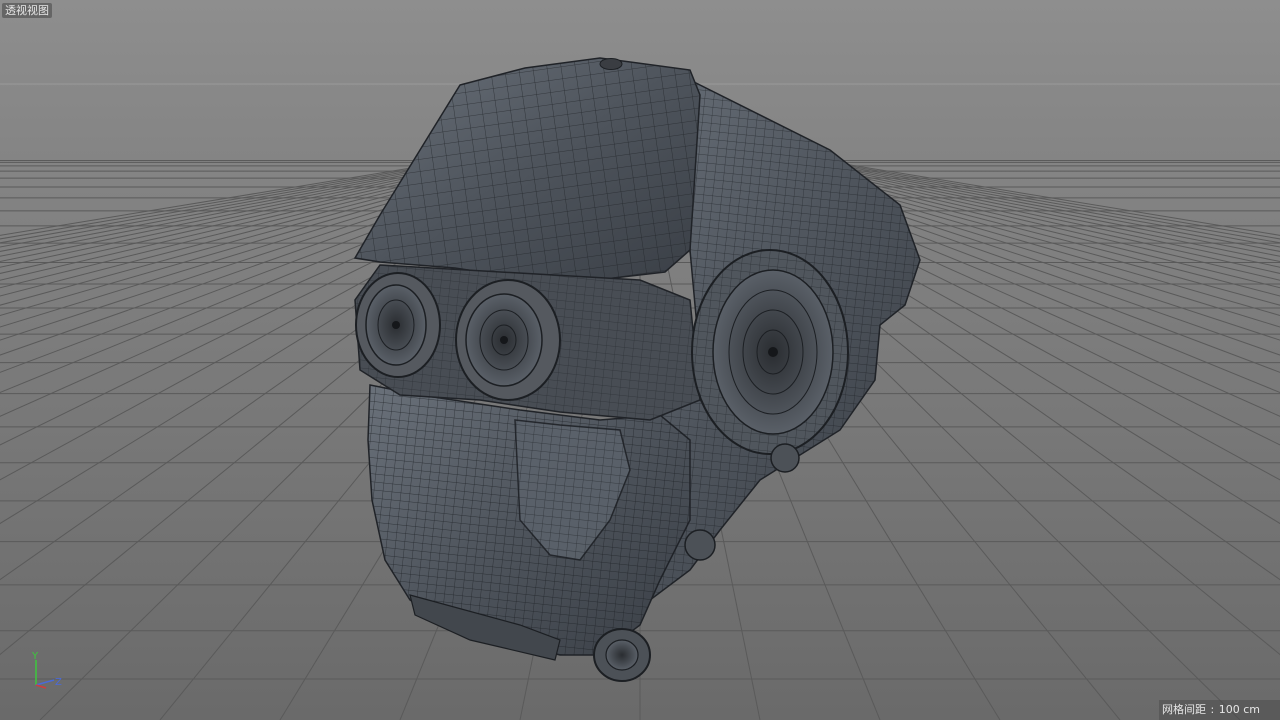 Image resolution: width=1280 pixels, height=720 pixels. What do you see at coordinates (508, 340) in the screenshot?
I see `center-eye-lens` at bounding box center [508, 340].